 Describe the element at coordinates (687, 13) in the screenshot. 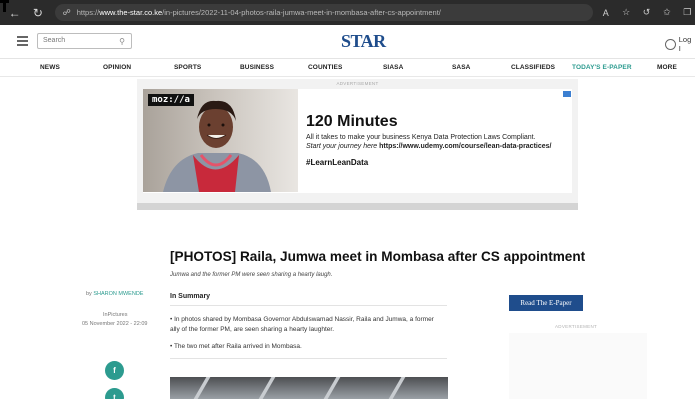

I see `collections-icon: ❐` at that location.